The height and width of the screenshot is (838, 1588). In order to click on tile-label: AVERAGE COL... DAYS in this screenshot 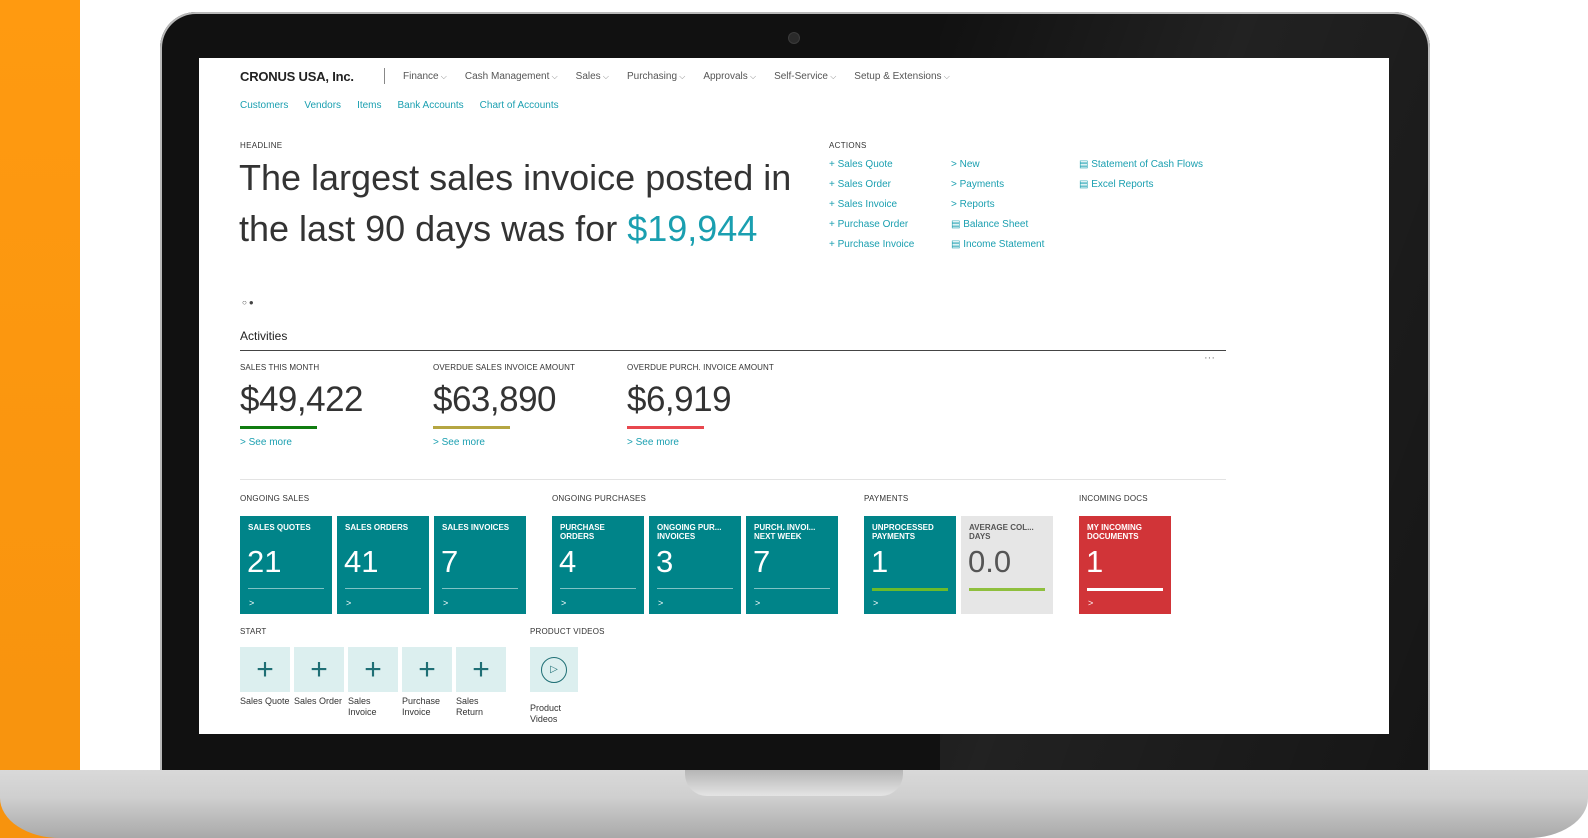, I will do `click(1001, 532)`.